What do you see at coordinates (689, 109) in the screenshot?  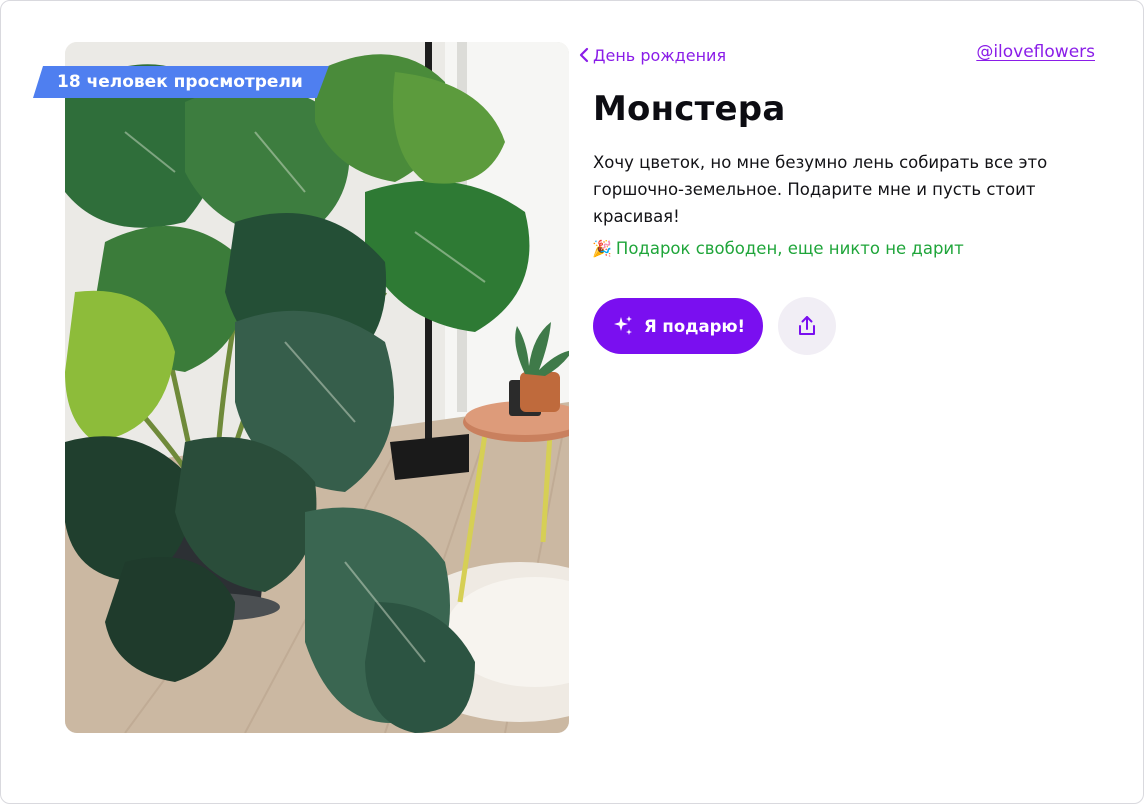 I see `gift-title: Монстера` at bounding box center [689, 109].